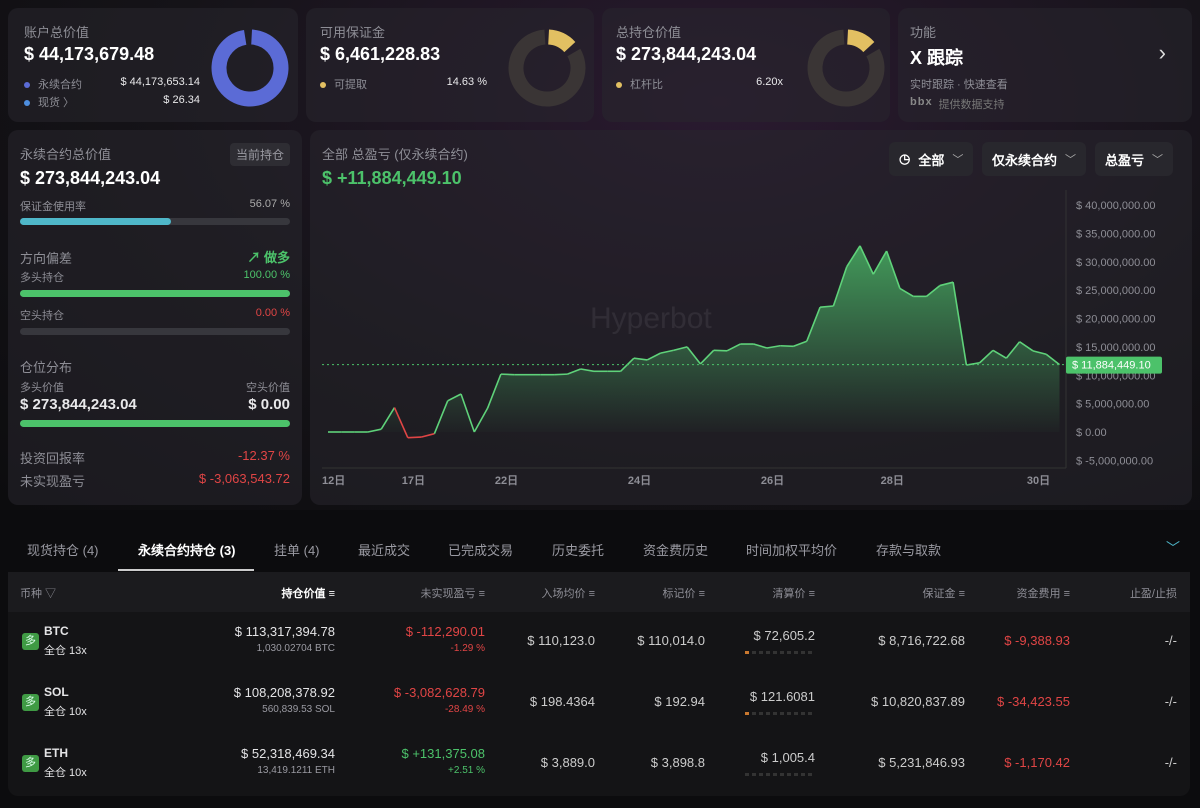  What do you see at coordinates (1038, 594) in the screenshot?
I see `column-label: 资金费用` at bounding box center [1038, 594].